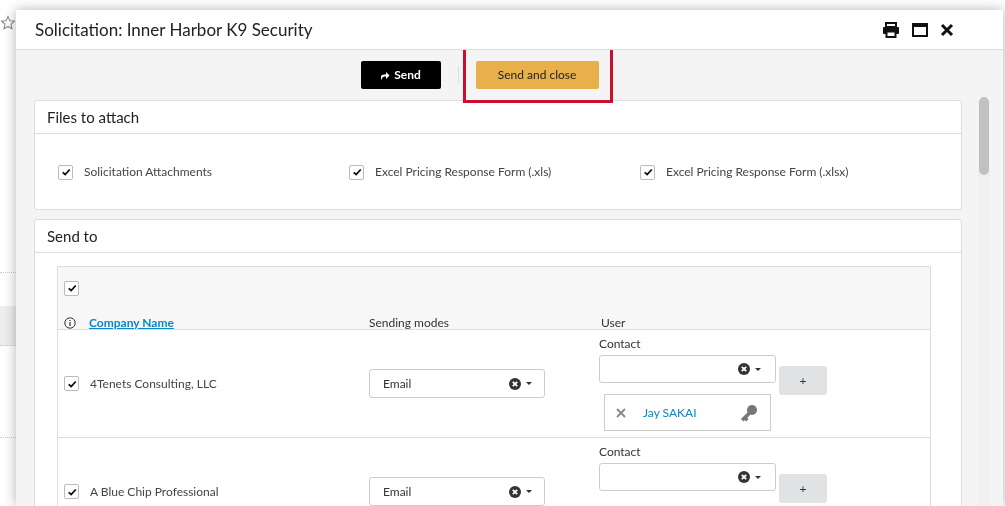  What do you see at coordinates (148, 172) in the screenshot?
I see `checkbox-label: Solicitation Attachments` at bounding box center [148, 172].